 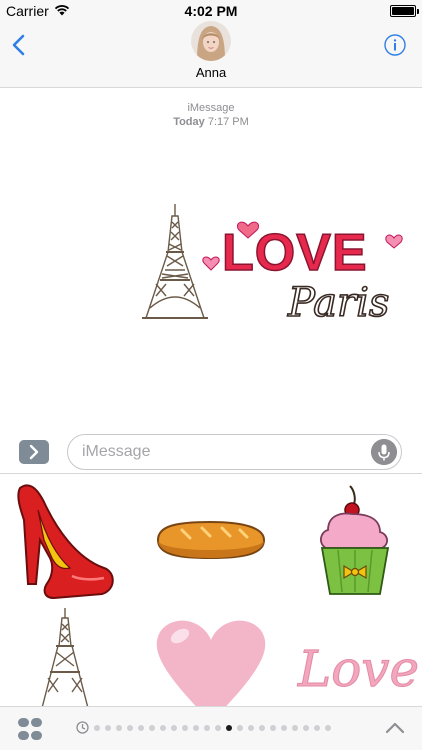 What do you see at coordinates (404, 11) in the screenshot?
I see `battery-icon` at bounding box center [404, 11].